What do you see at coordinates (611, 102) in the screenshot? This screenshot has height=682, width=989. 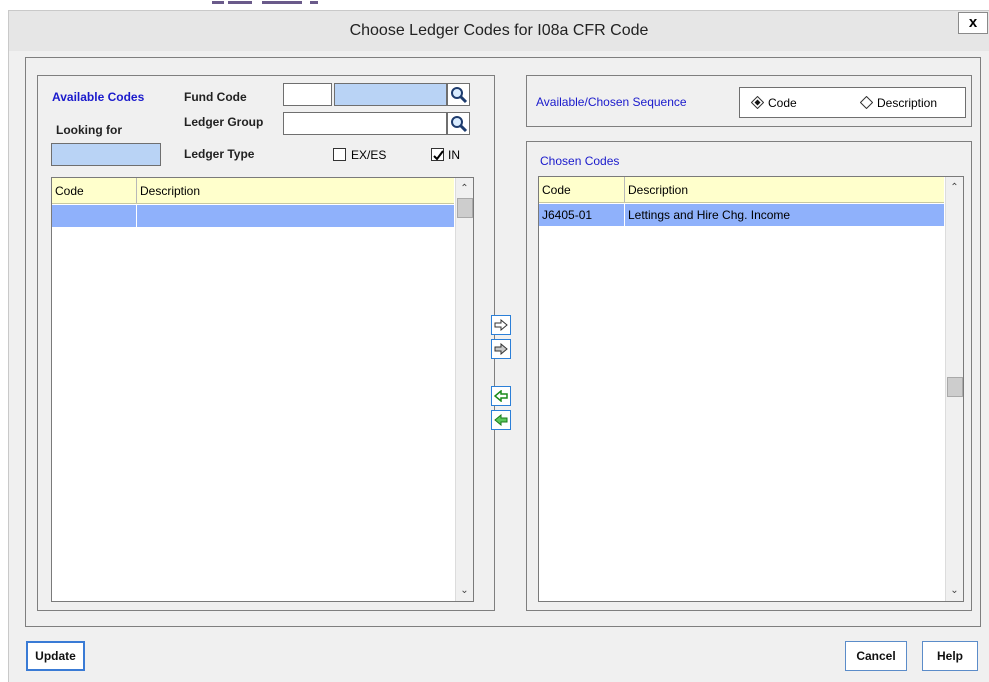 I see `sequence-label: Available/Chosen Sequence` at bounding box center [611, 102].